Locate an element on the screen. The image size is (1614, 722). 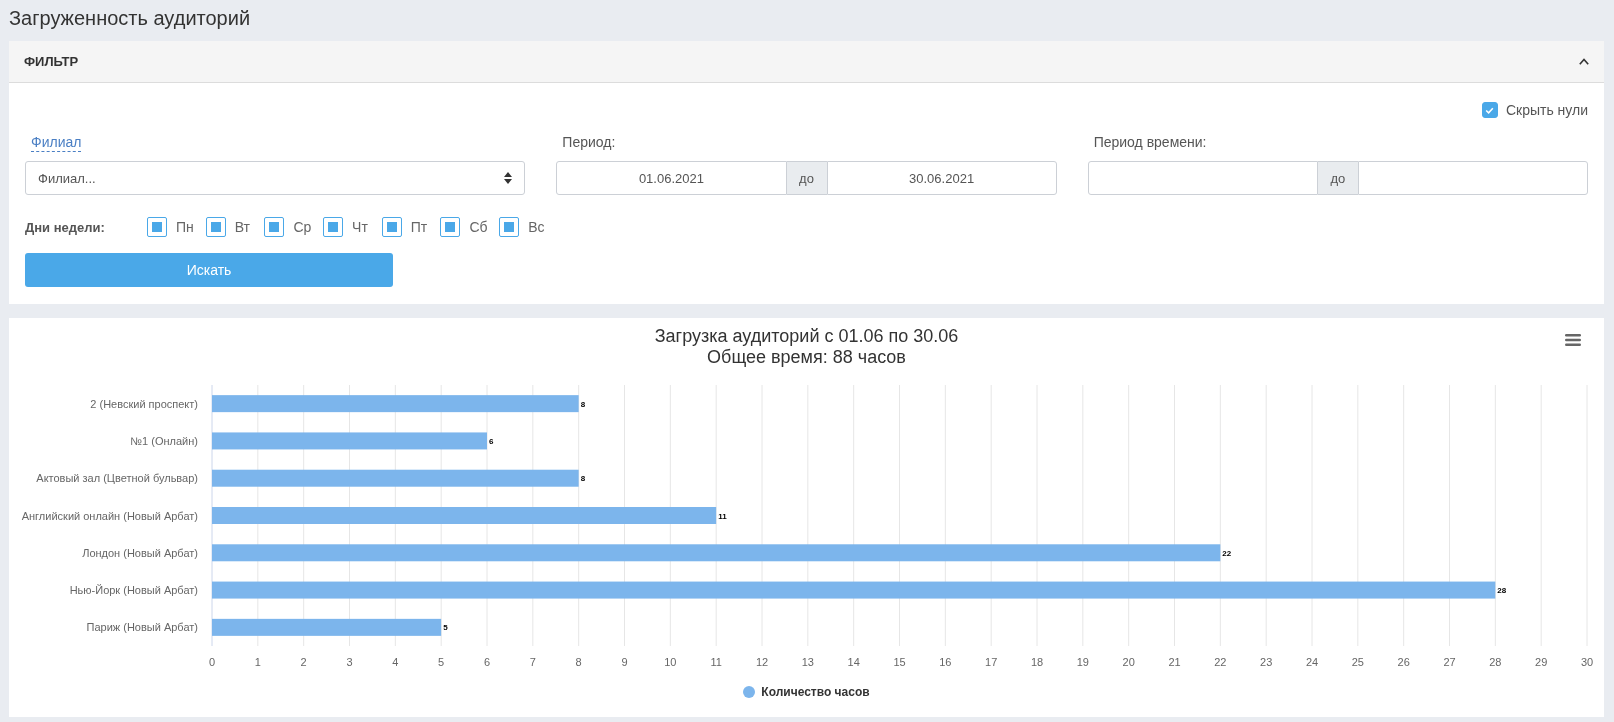
category-label: Нью-Йорк (Новый Арбат) is located at coordinates (133, 590).